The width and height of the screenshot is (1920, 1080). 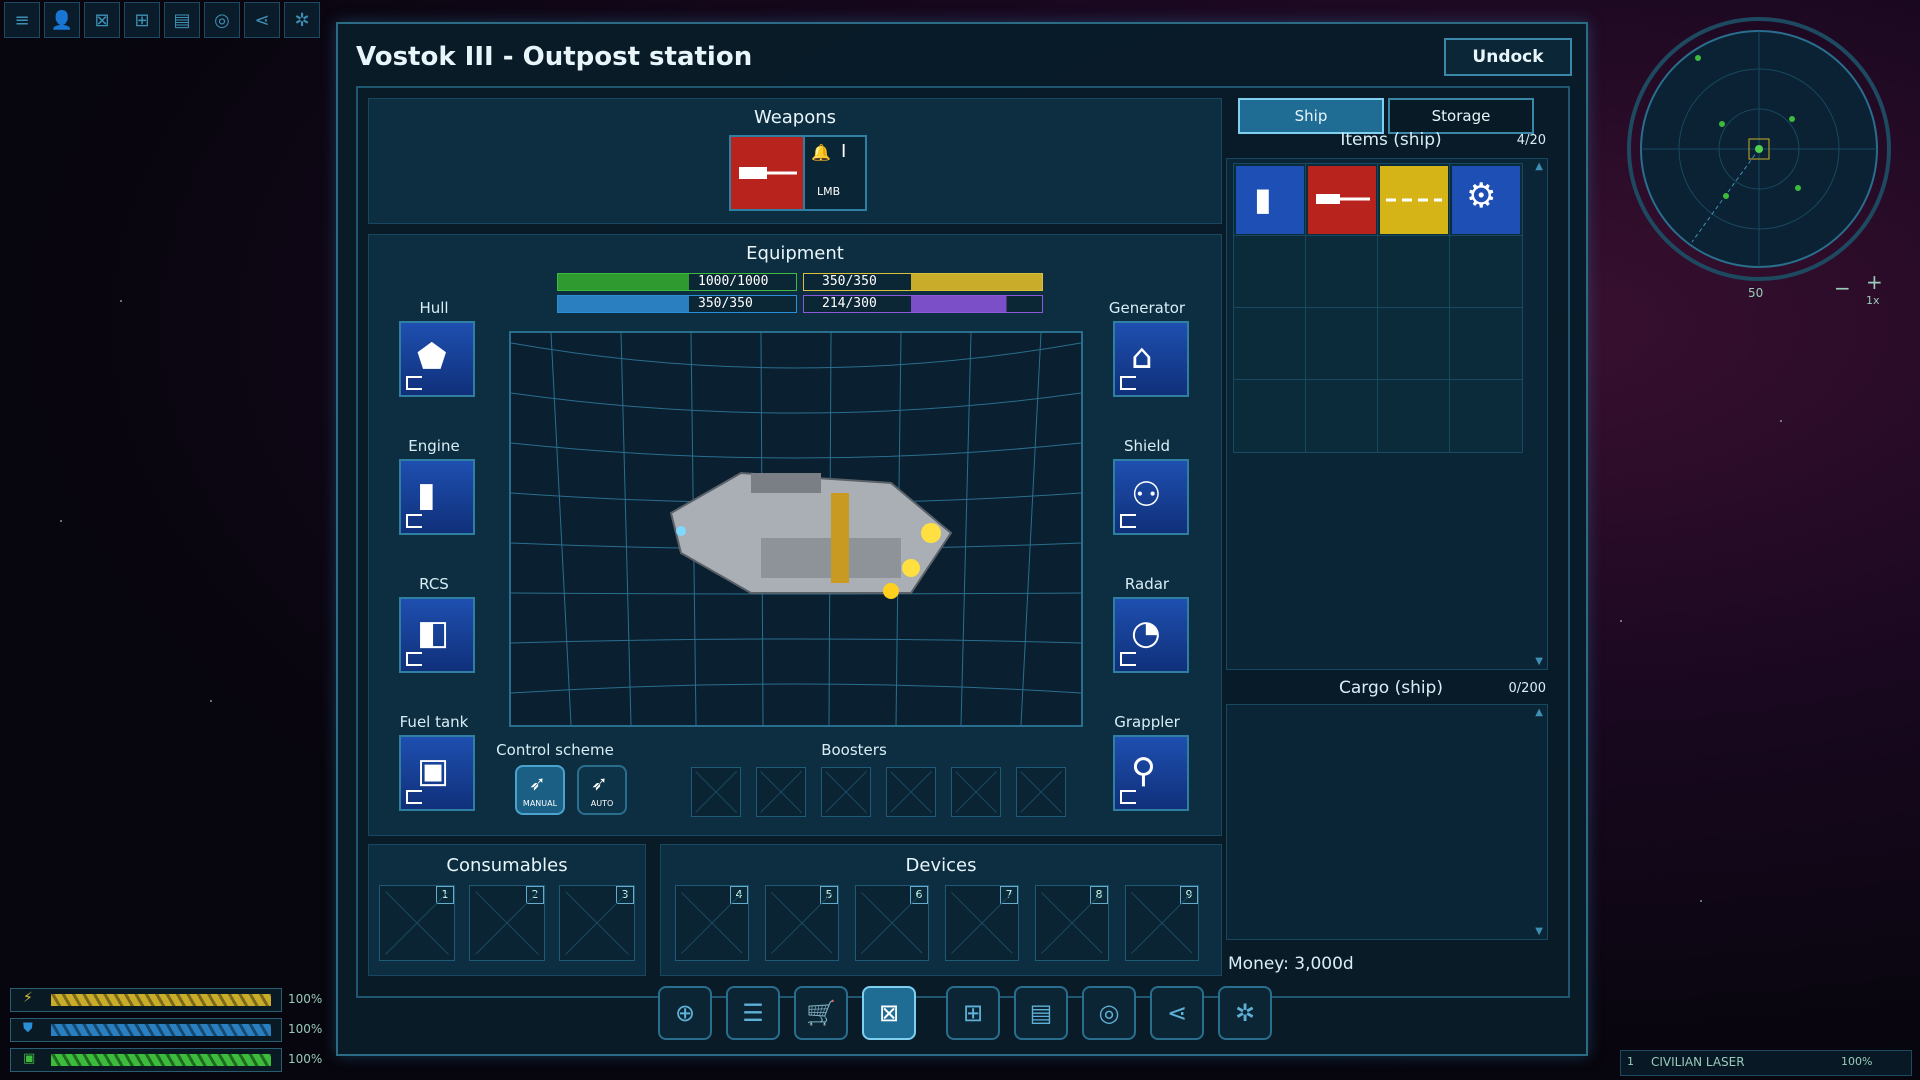 I want to click on zoom-out-icon: −, so click(x=1842, y=288).